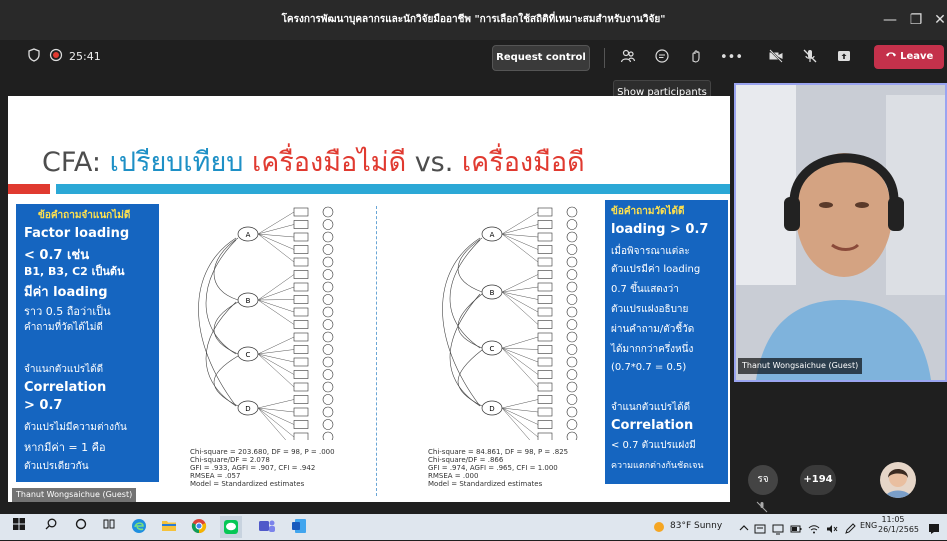 Image resolution: width=947 pixels, height=541 pixels. I want to click on meeting-timer: 25:41, so click(85, 56).